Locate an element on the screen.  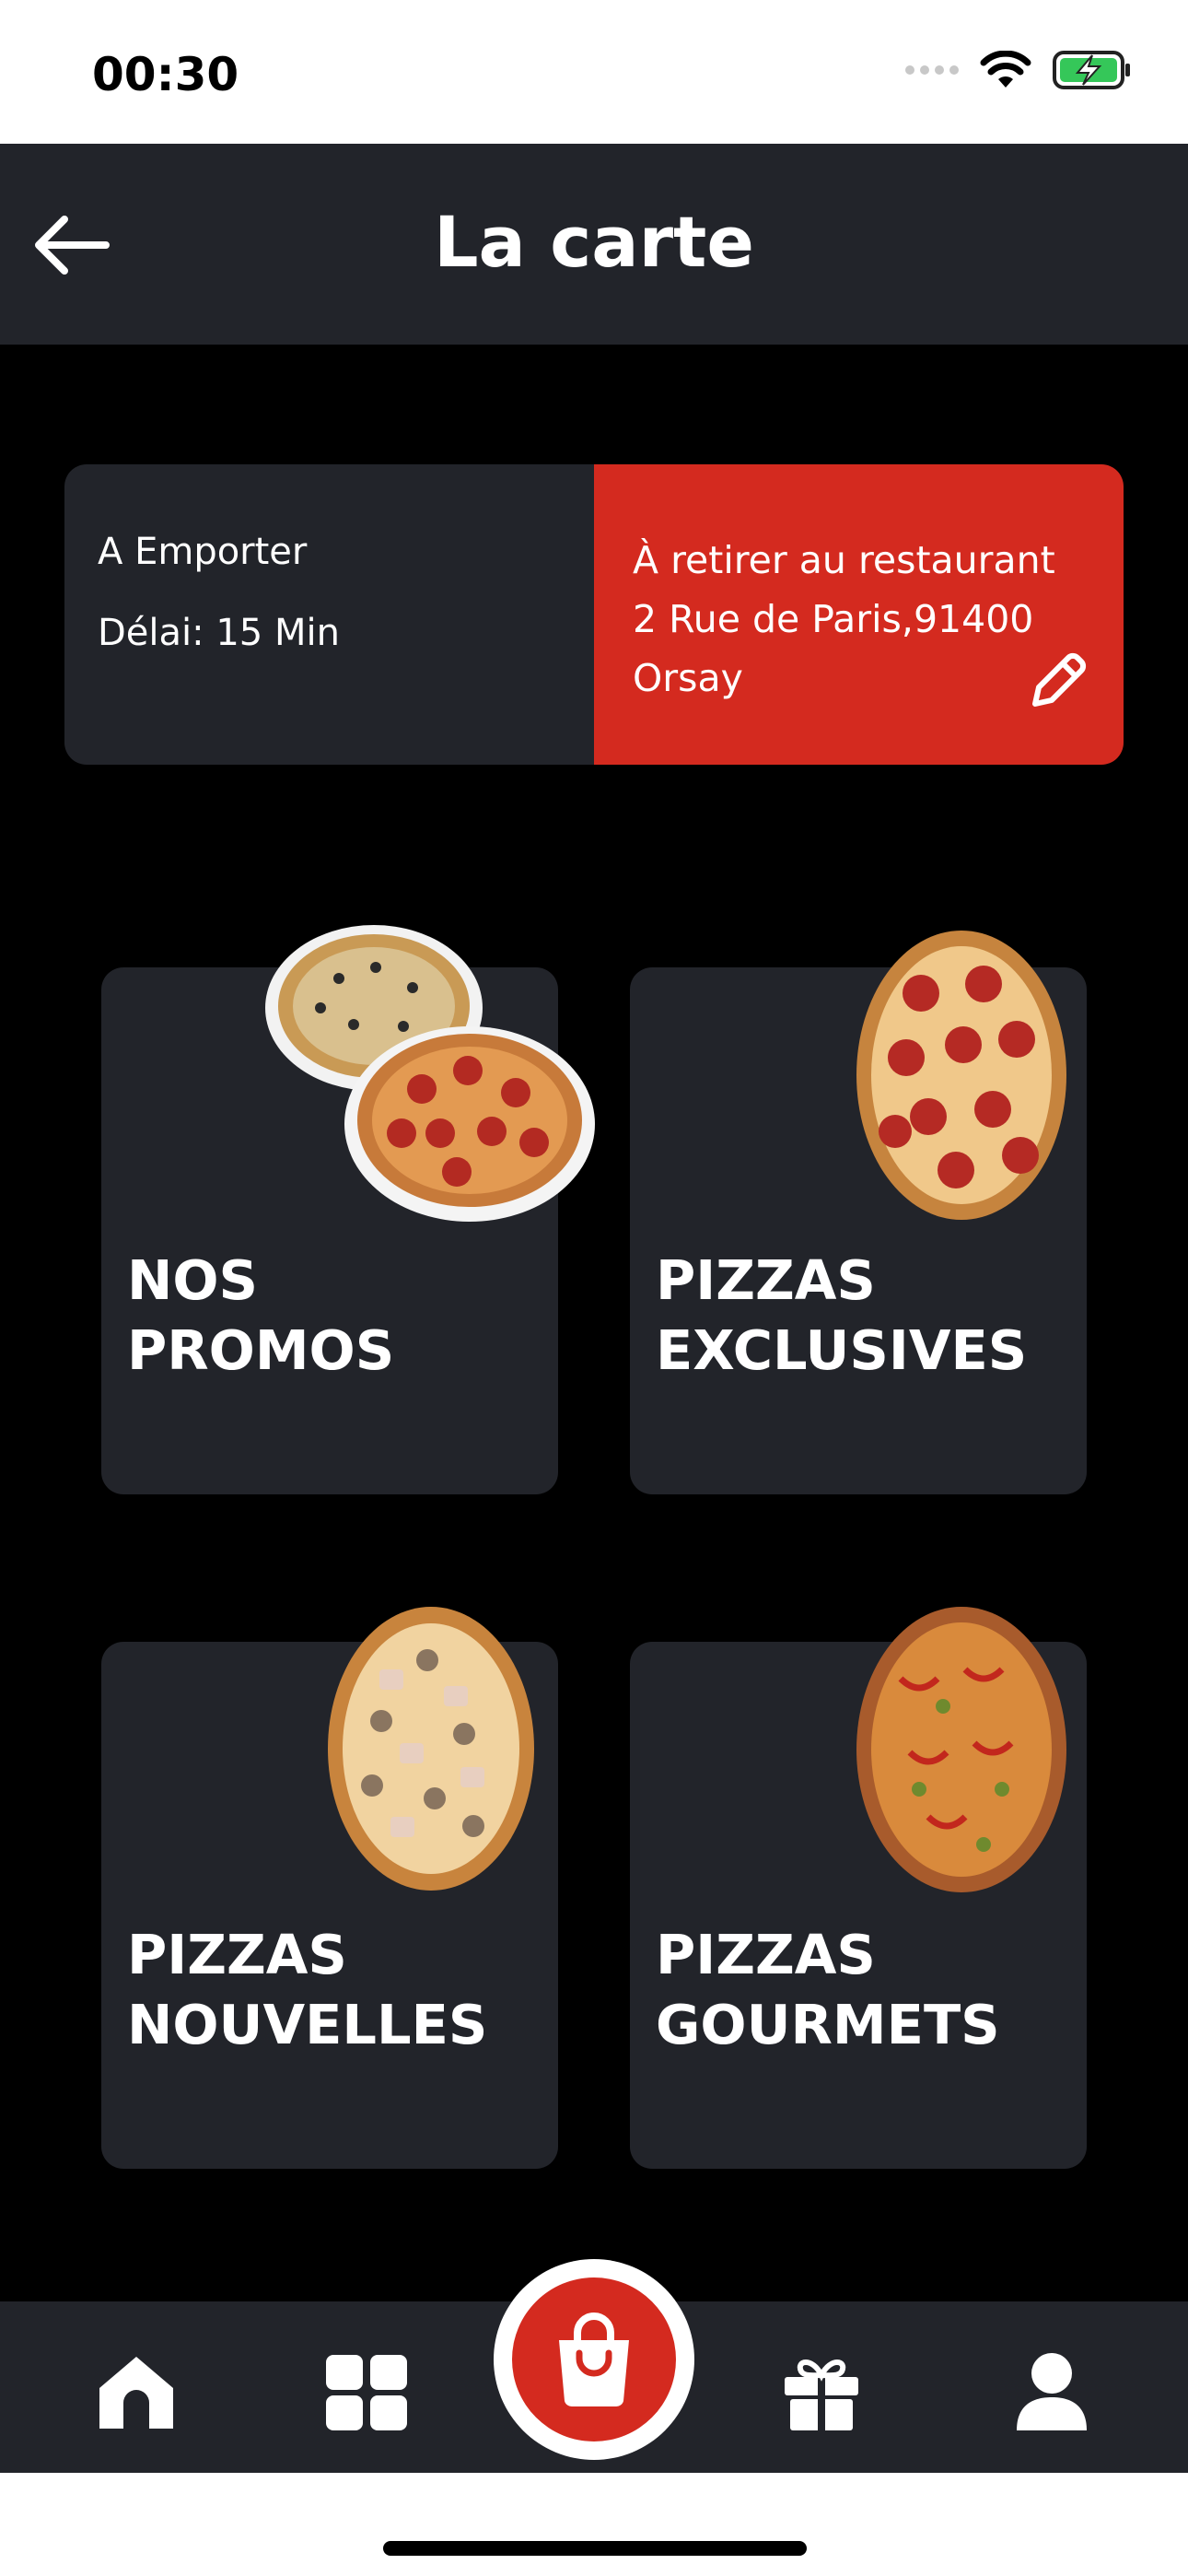
user-icon is located at coordinates (1052, 2391).